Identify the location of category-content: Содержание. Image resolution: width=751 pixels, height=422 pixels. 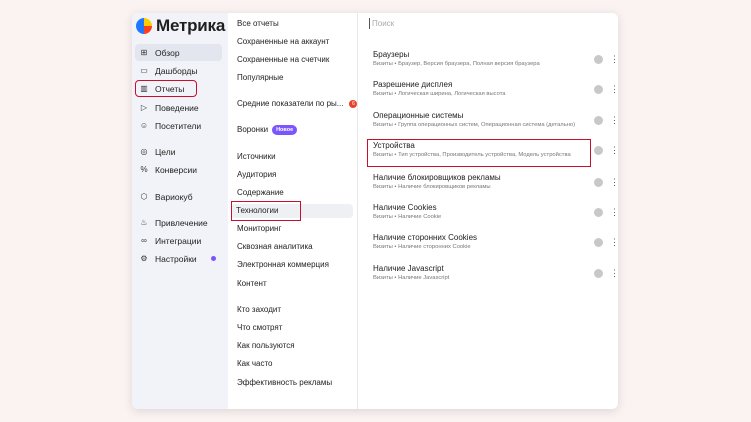
(260, 193).